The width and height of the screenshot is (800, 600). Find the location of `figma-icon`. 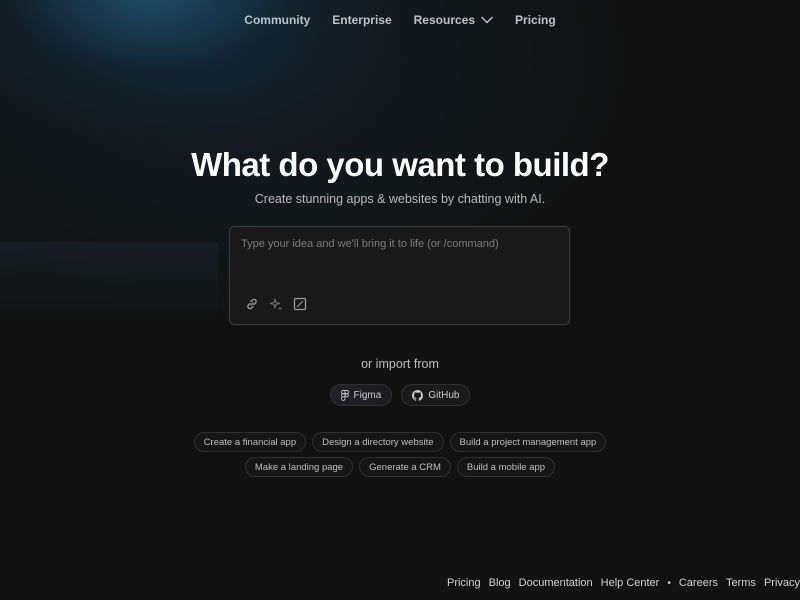

figma-icon is located at coordinates (344, 395).